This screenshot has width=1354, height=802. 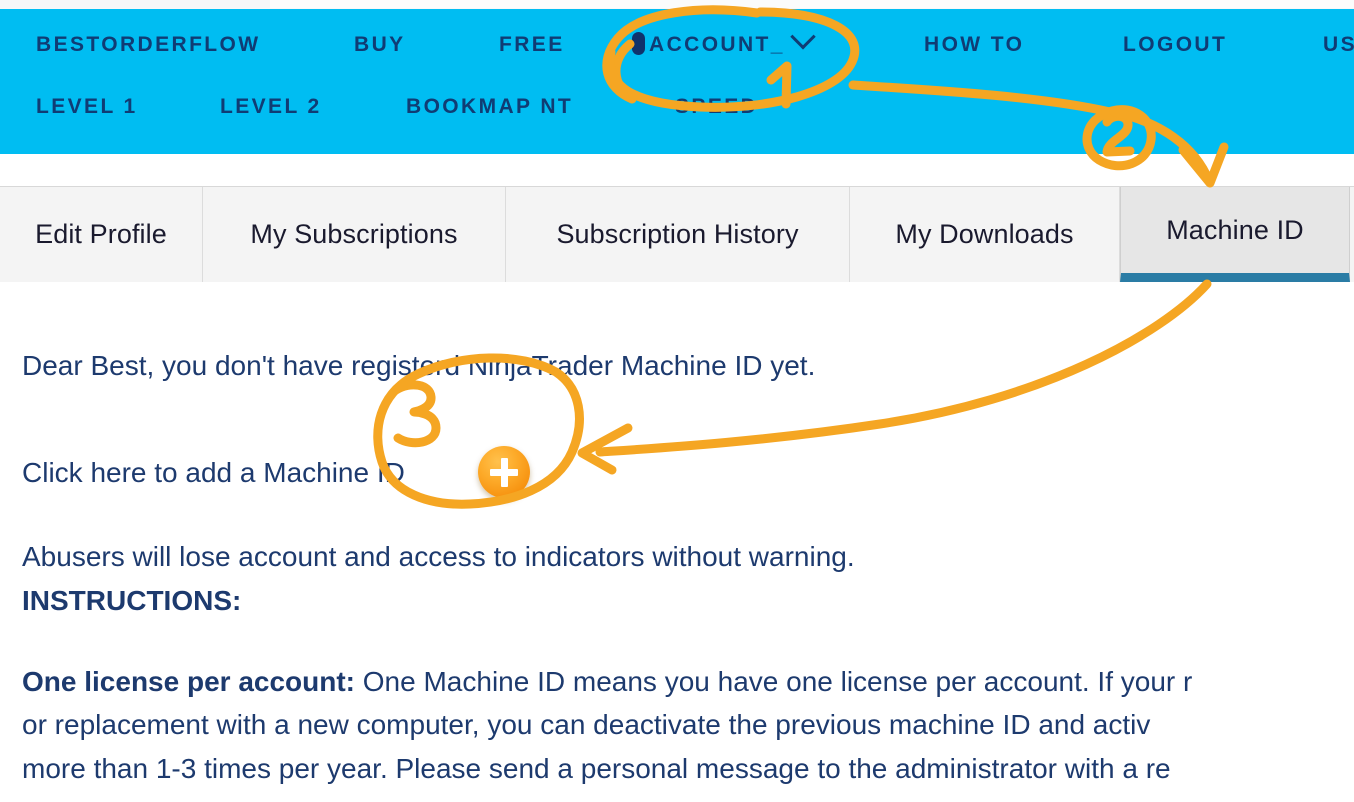 What do you see at coordinates (489, 107) in the screenshot?
I see `nav-bookmap-nt: BOOKMAP NT` at bounding box center [489, 107].